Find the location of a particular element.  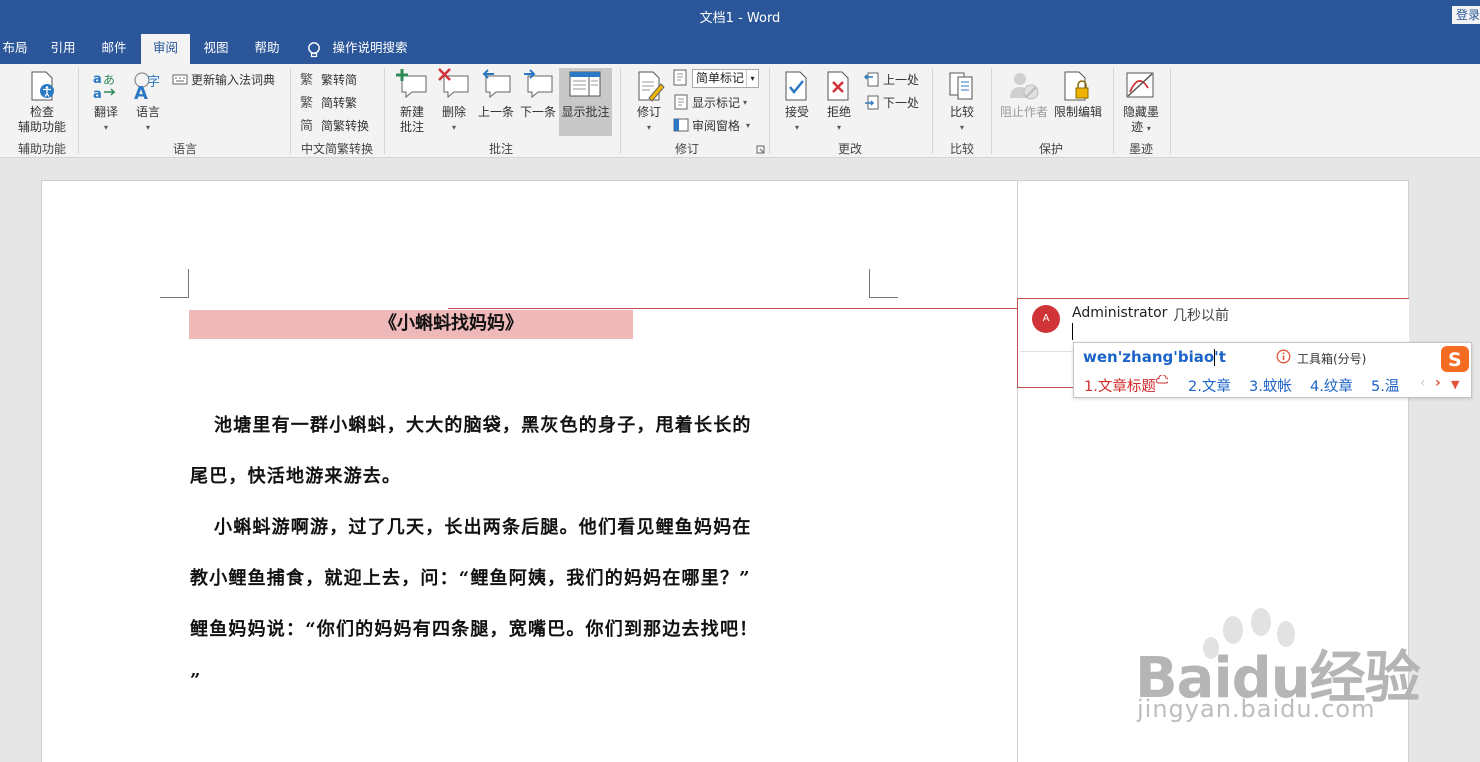

next-comment-icon is located at coordinates (538, 84).